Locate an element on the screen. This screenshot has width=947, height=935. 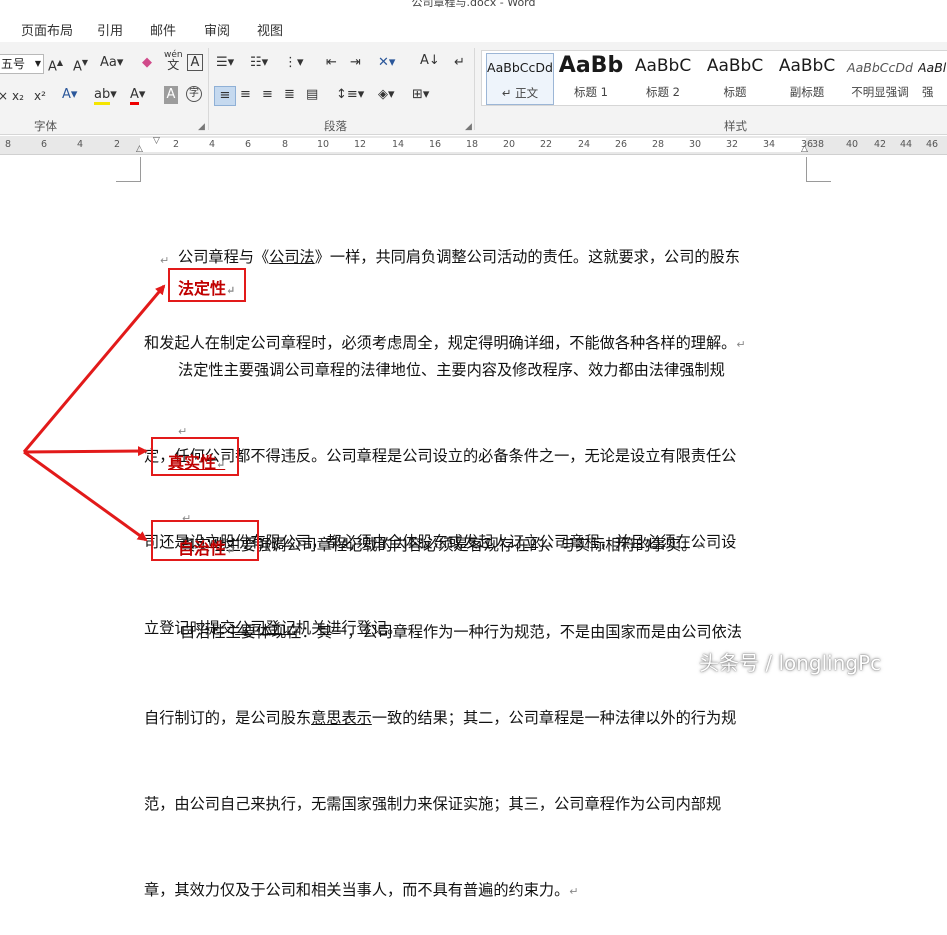
text-run: 一致的结果；其二，公司章程是一种法律以外的行为规 is located at coordinates (554, 717).